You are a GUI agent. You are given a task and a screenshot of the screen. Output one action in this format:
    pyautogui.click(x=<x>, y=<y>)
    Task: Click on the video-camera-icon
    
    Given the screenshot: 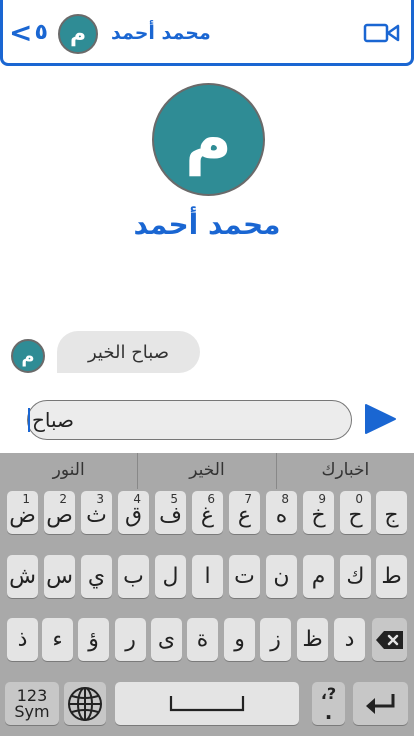 What is the action you would take?
    pyautogui.click(x=381, y=33)
    